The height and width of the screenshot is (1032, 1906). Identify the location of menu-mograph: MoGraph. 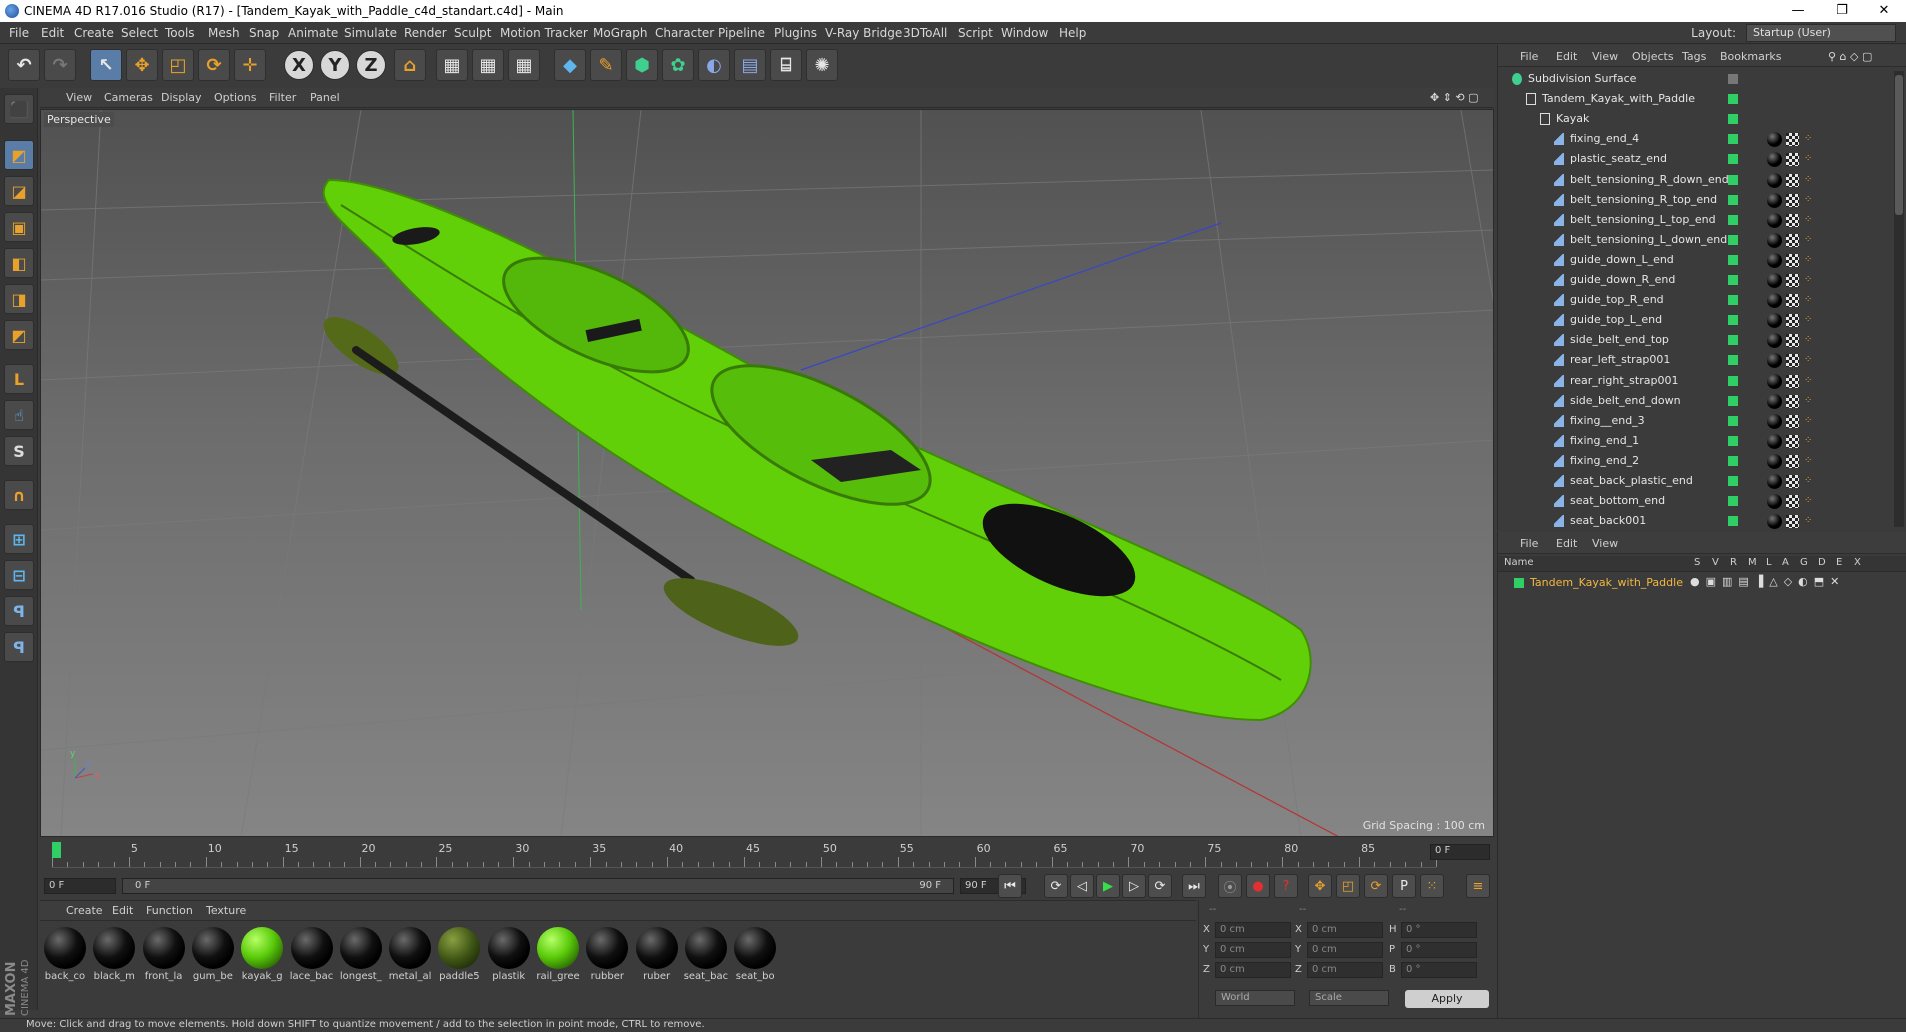
(620, 33).